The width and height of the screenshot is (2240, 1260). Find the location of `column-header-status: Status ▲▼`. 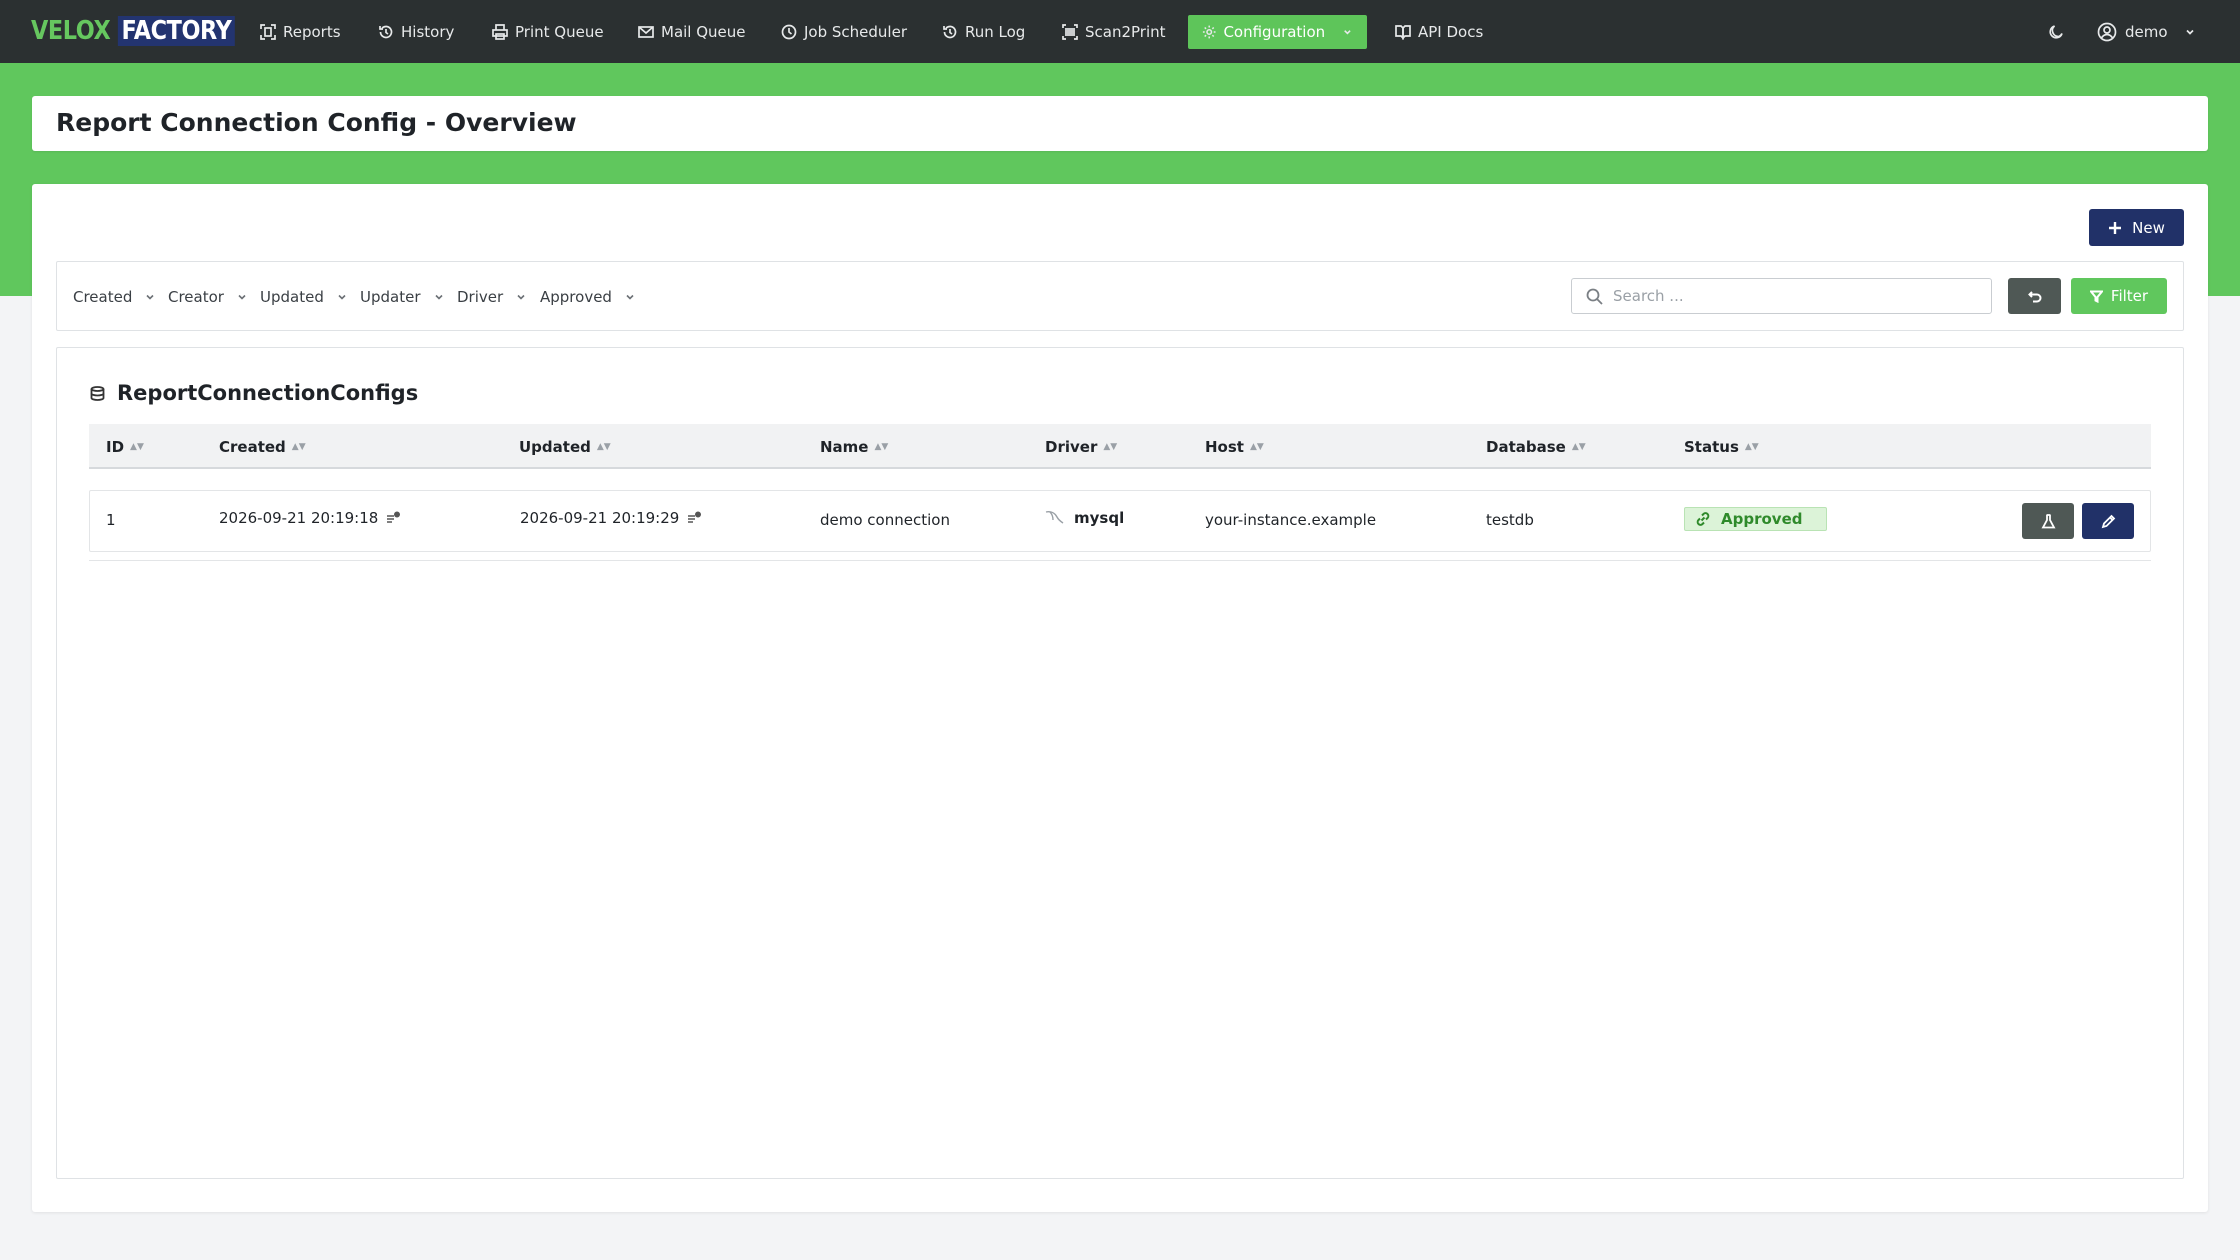

column-header-status: Status ▲▼ is located at coordinates (1721, 447).